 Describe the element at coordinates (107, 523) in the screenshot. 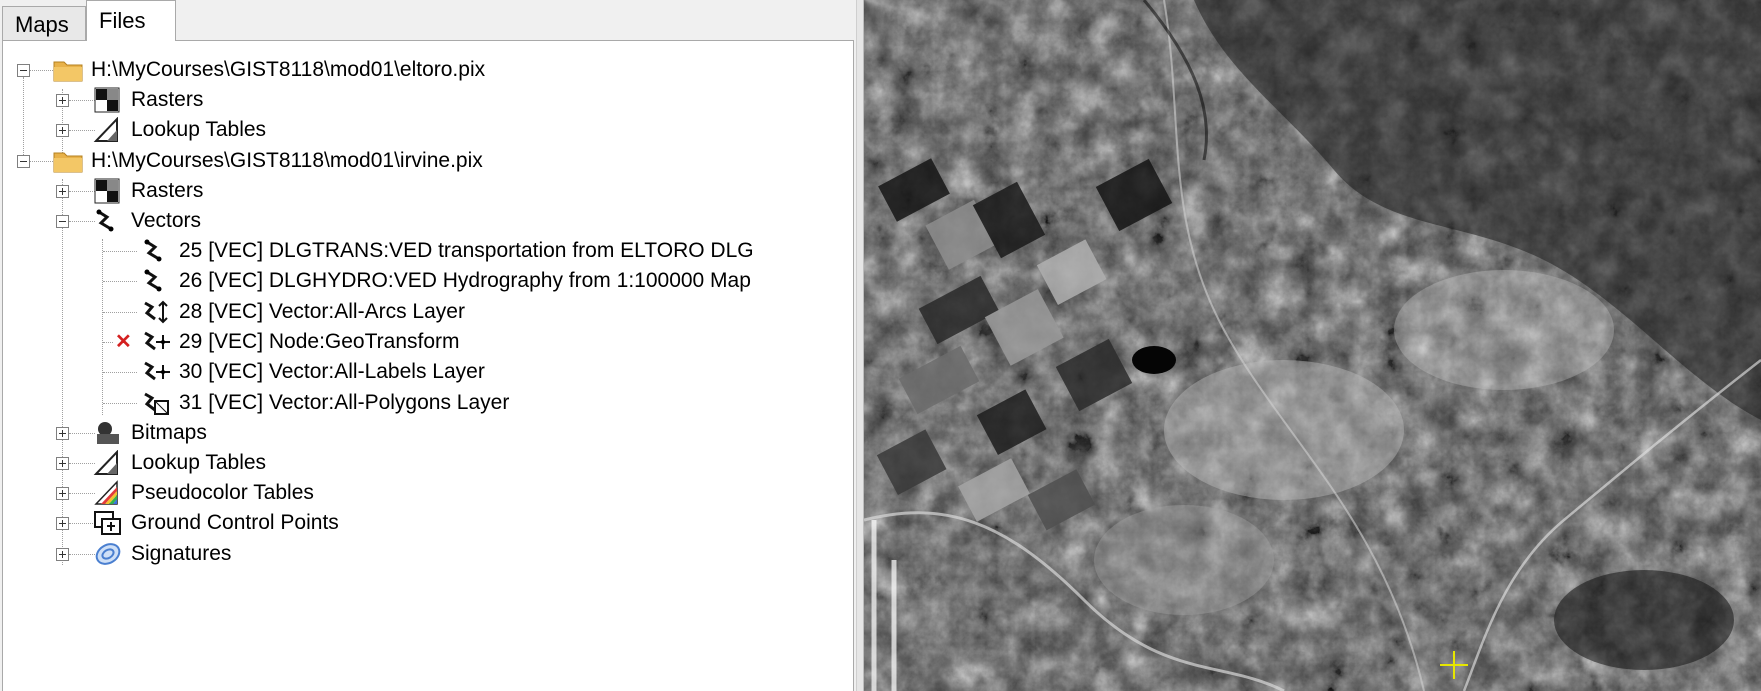

I see `gcp-icon` at that location.